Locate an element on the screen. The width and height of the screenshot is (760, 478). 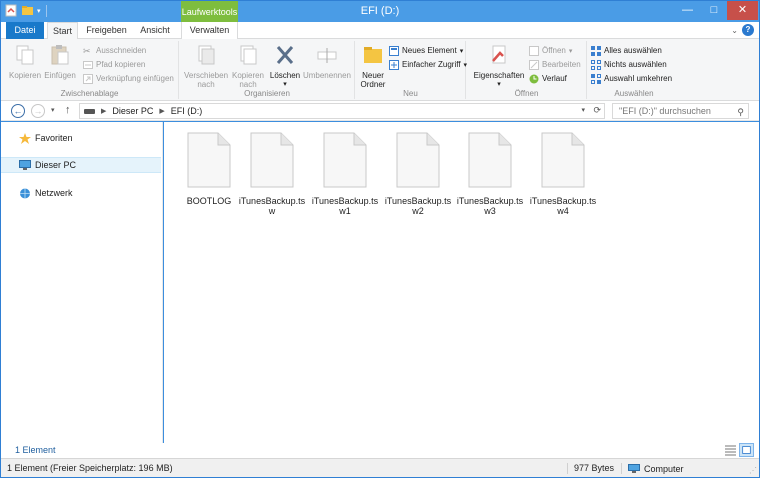
network-icon is located at coordinates (25, 193).